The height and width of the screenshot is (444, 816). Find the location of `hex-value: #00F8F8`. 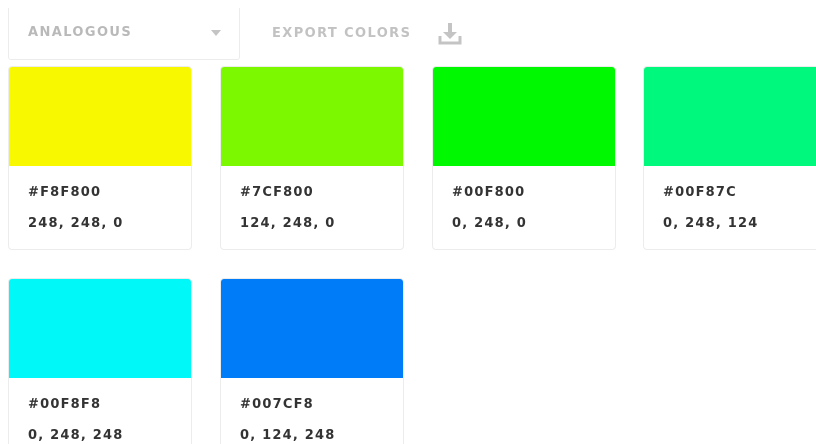

hex-value: #00F8F8 is located at coordinates (65, 404).